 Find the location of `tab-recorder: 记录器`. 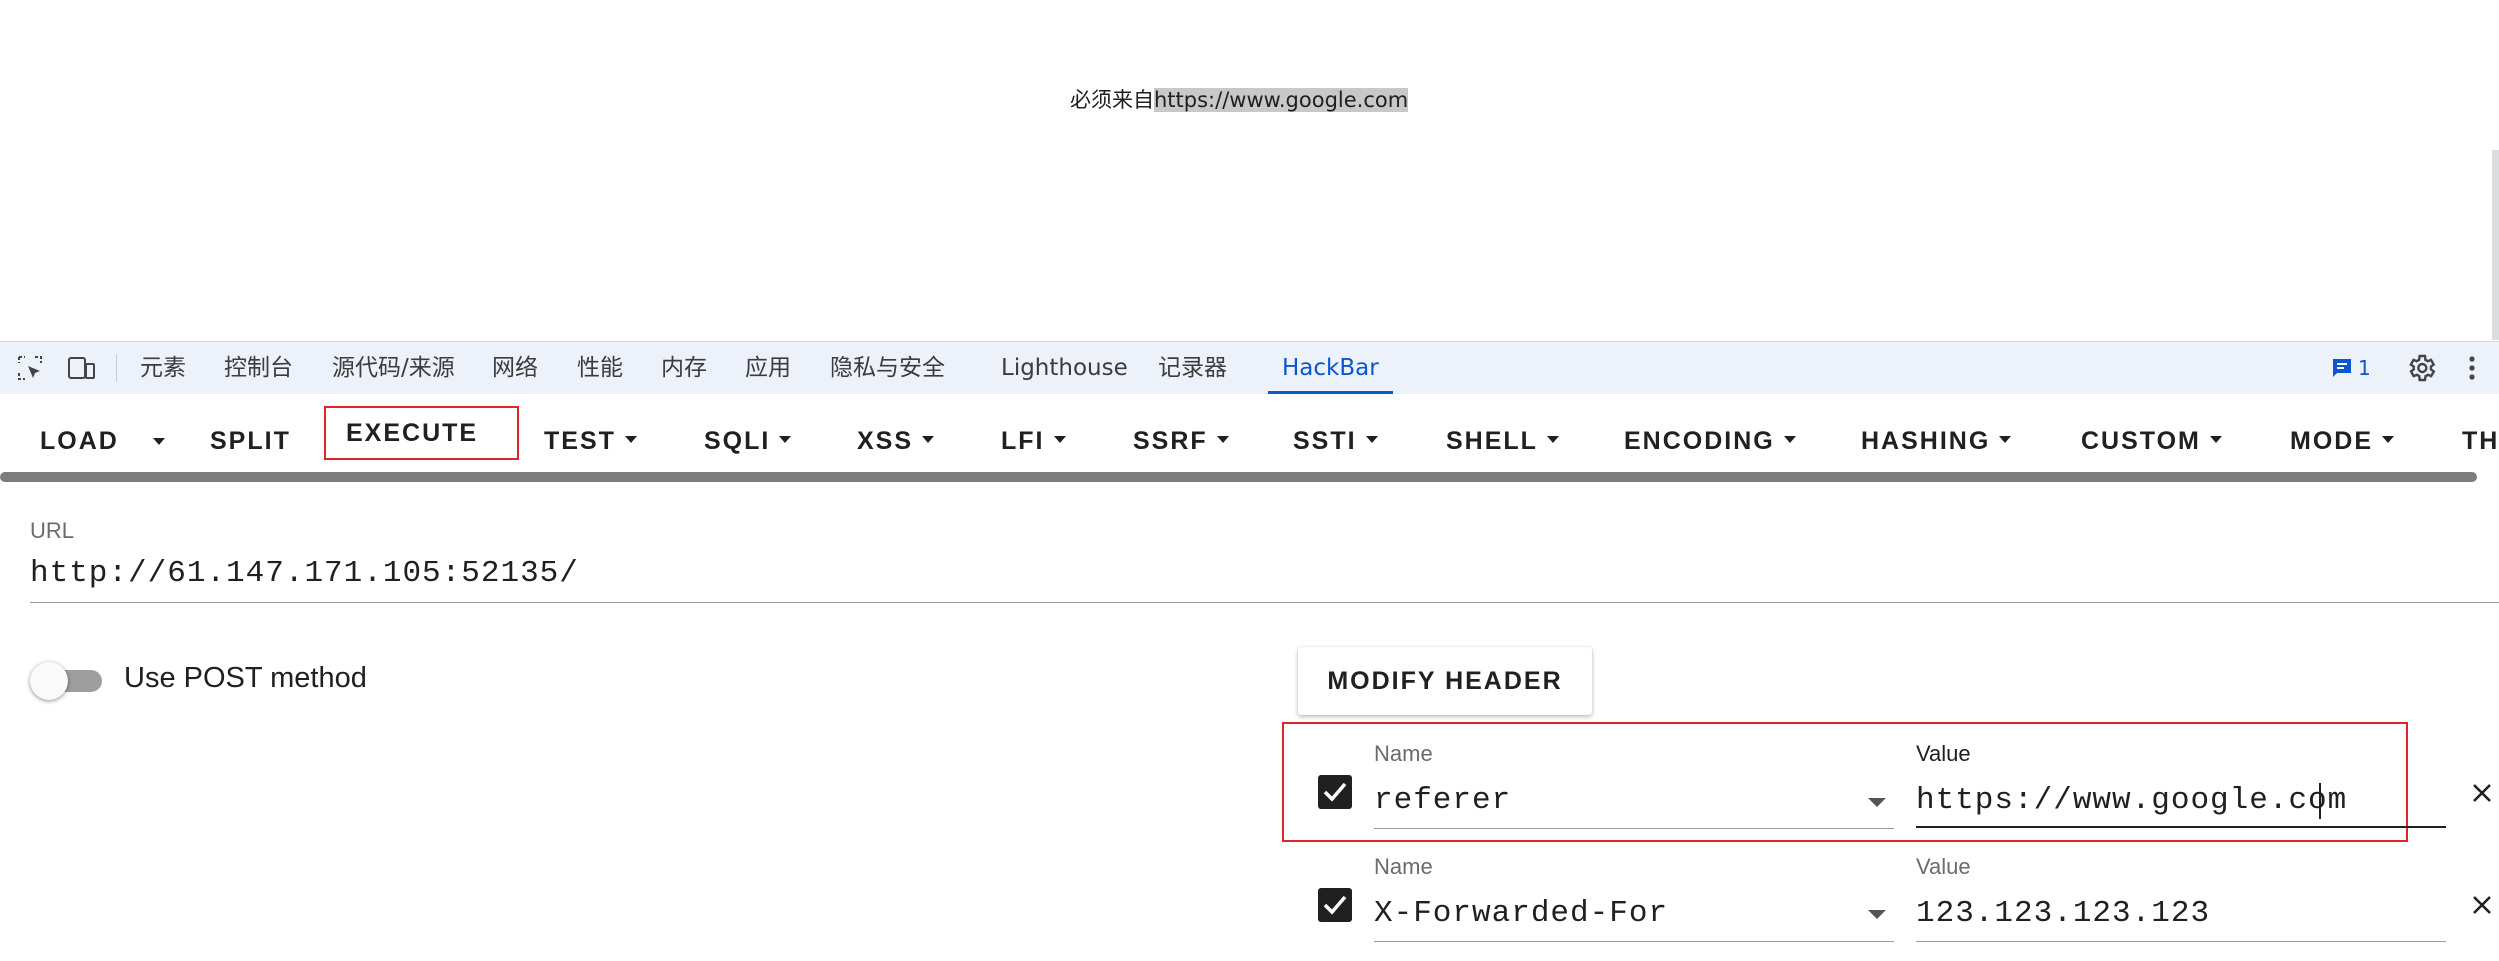

tab-recorder: 记录器 is located at coordinates (1192, 368).